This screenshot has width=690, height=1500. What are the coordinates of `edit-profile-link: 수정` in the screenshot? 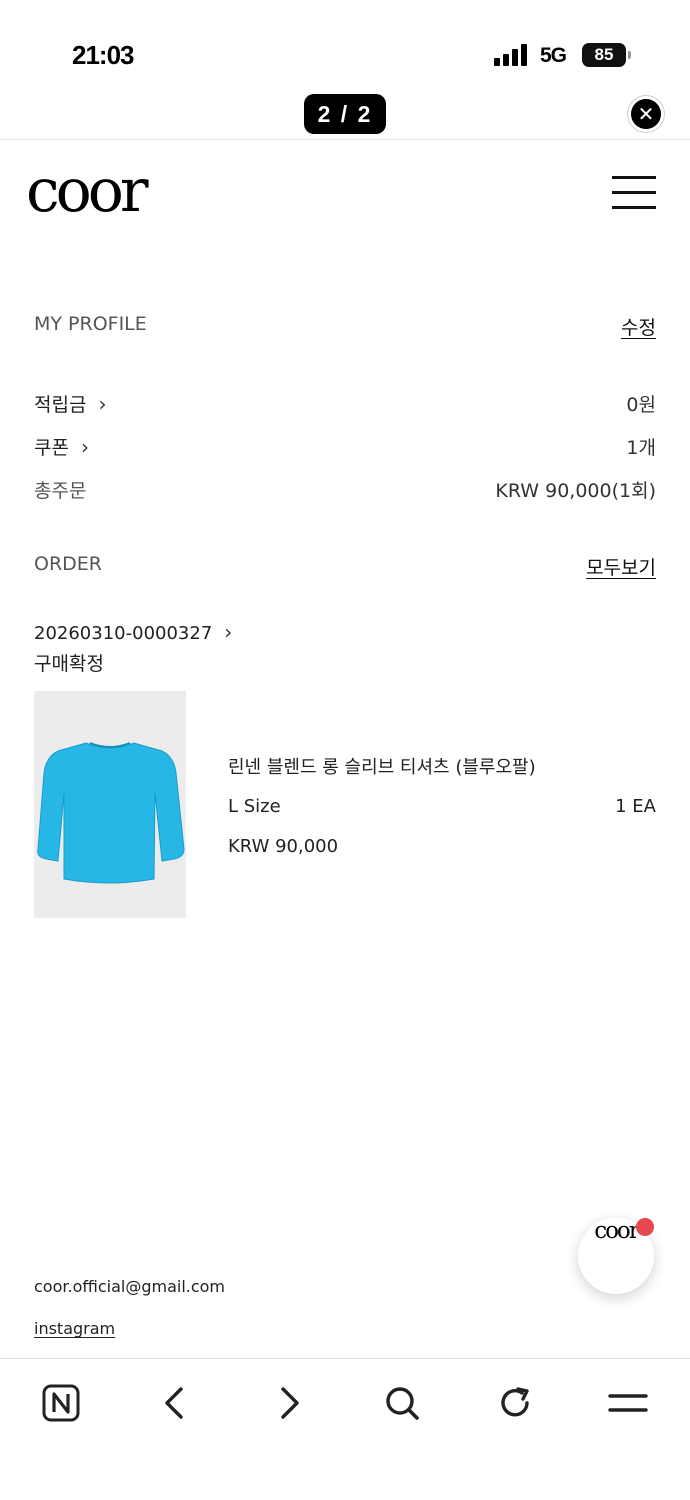 It's located at (638, 326).